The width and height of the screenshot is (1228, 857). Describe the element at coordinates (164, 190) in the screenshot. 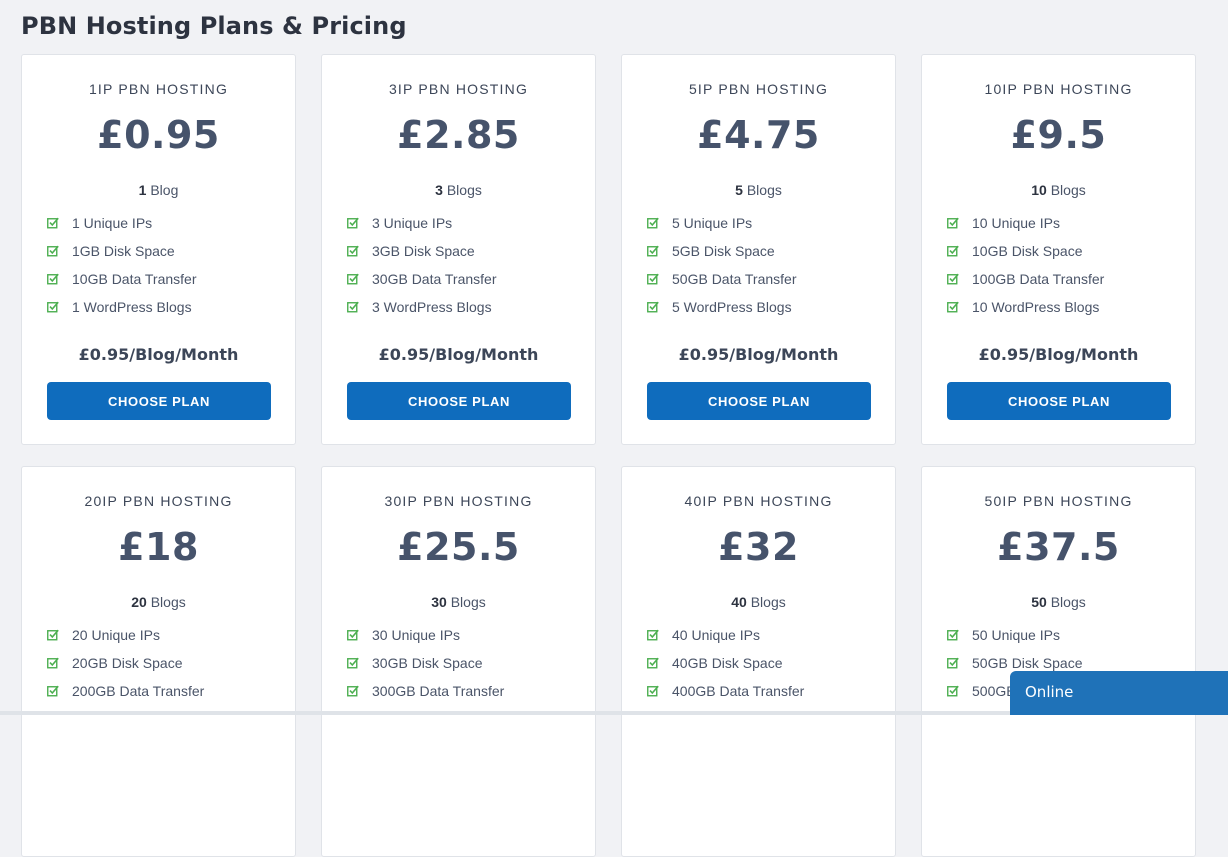

I see `blog-count-label: Blog` at that location.